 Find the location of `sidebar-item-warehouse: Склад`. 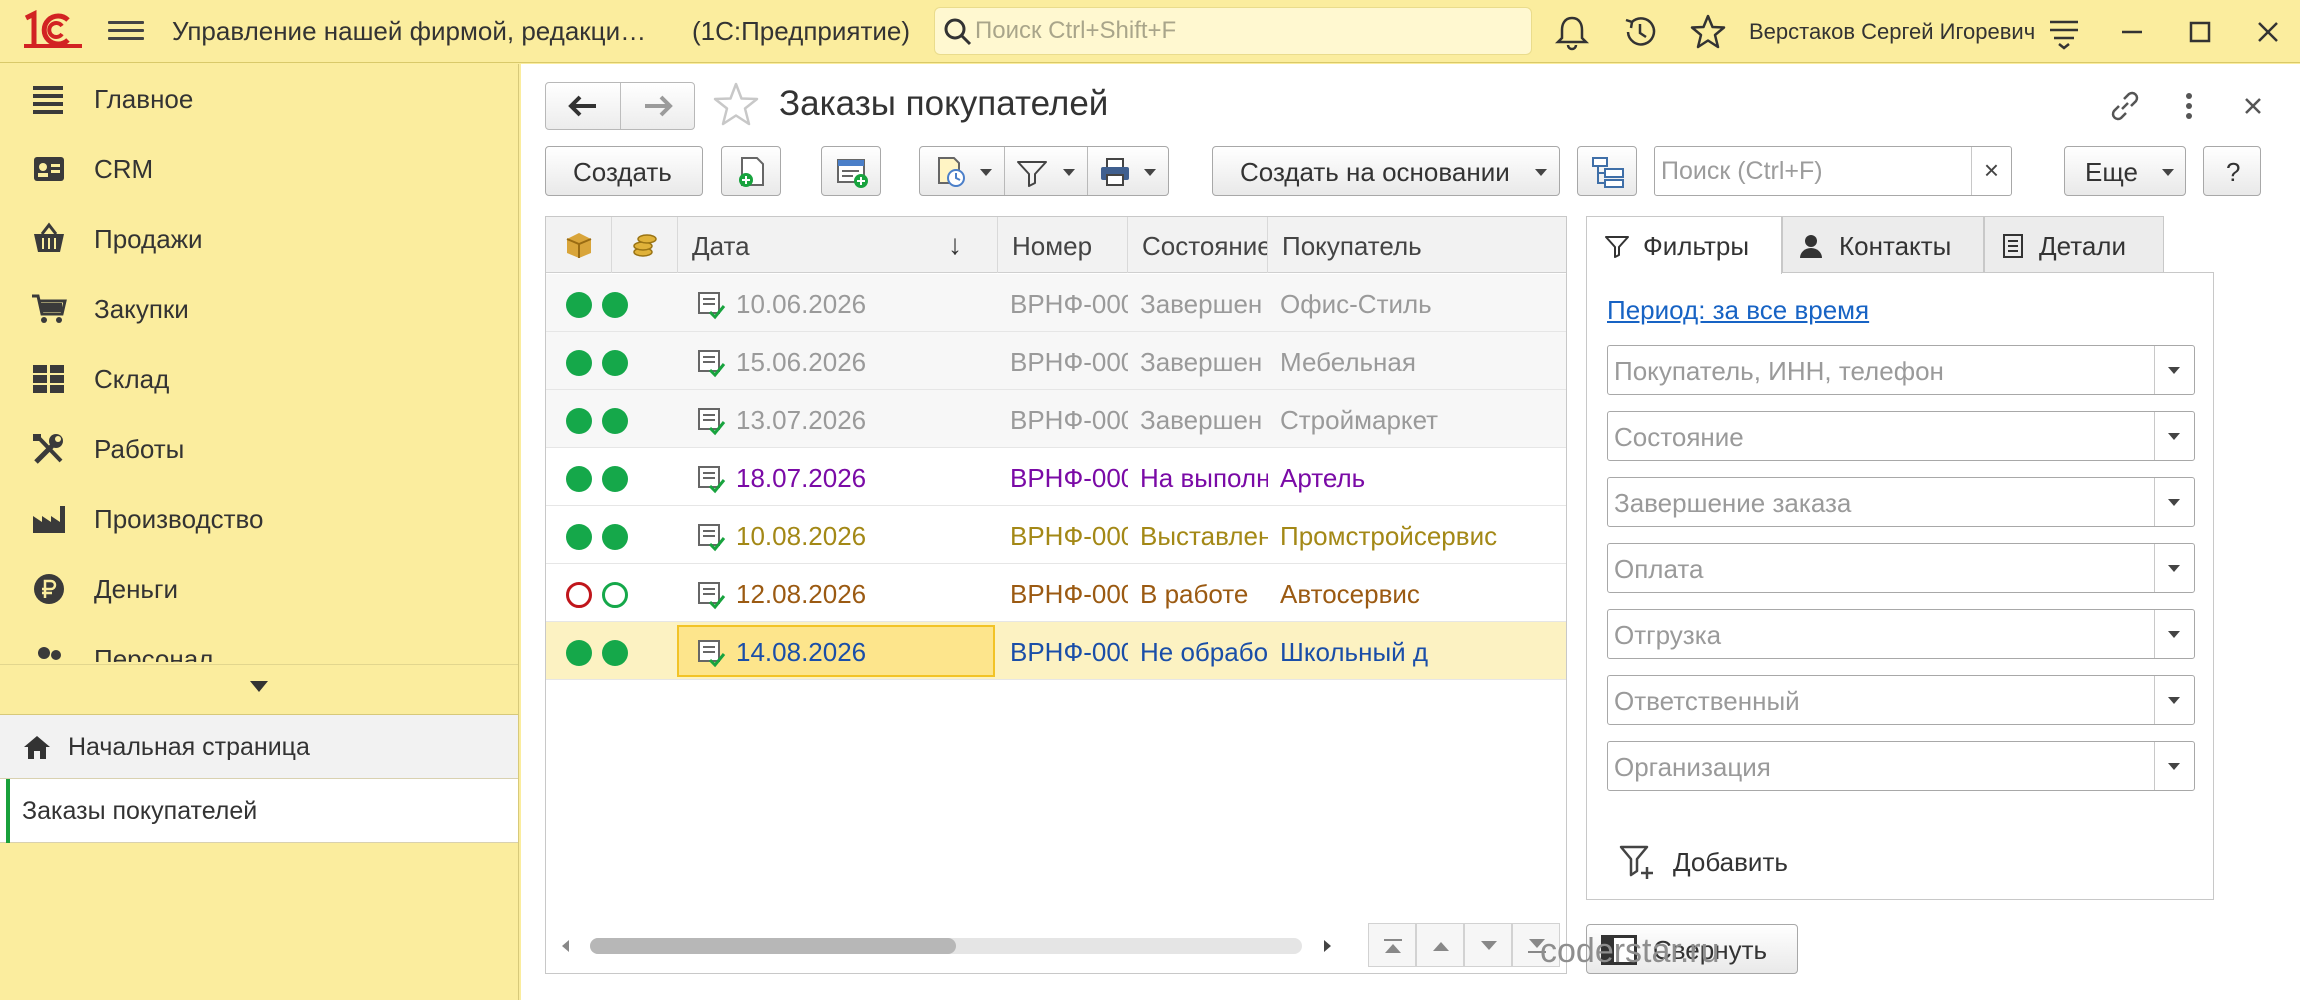

sidebar-item-warehouse: Склад is located at coordinates (259, 379).